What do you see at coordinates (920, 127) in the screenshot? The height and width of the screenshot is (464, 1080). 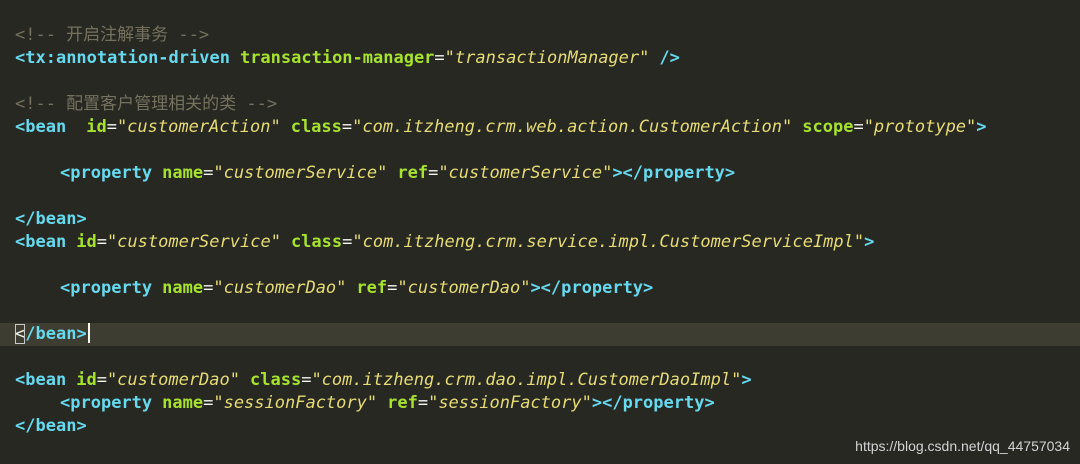 I see `attribute-value: "prototype"` at bounding box center [920, 127].